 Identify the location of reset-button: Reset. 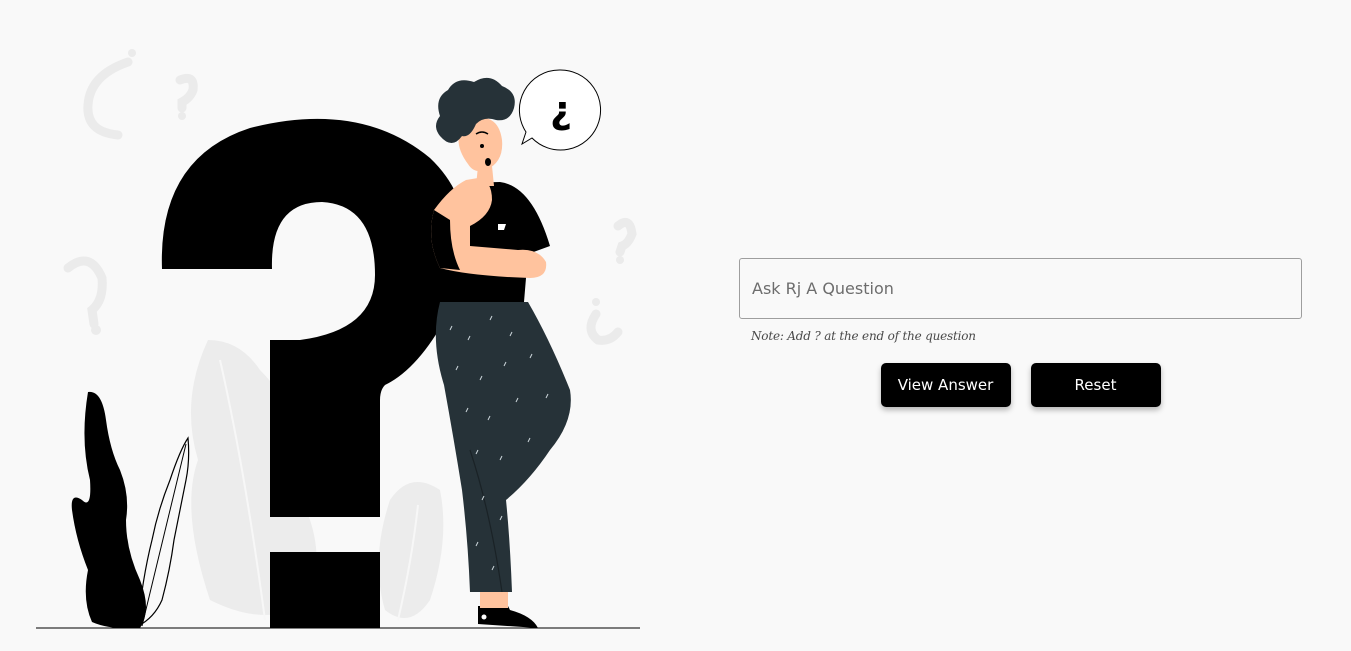
(1095, 385).